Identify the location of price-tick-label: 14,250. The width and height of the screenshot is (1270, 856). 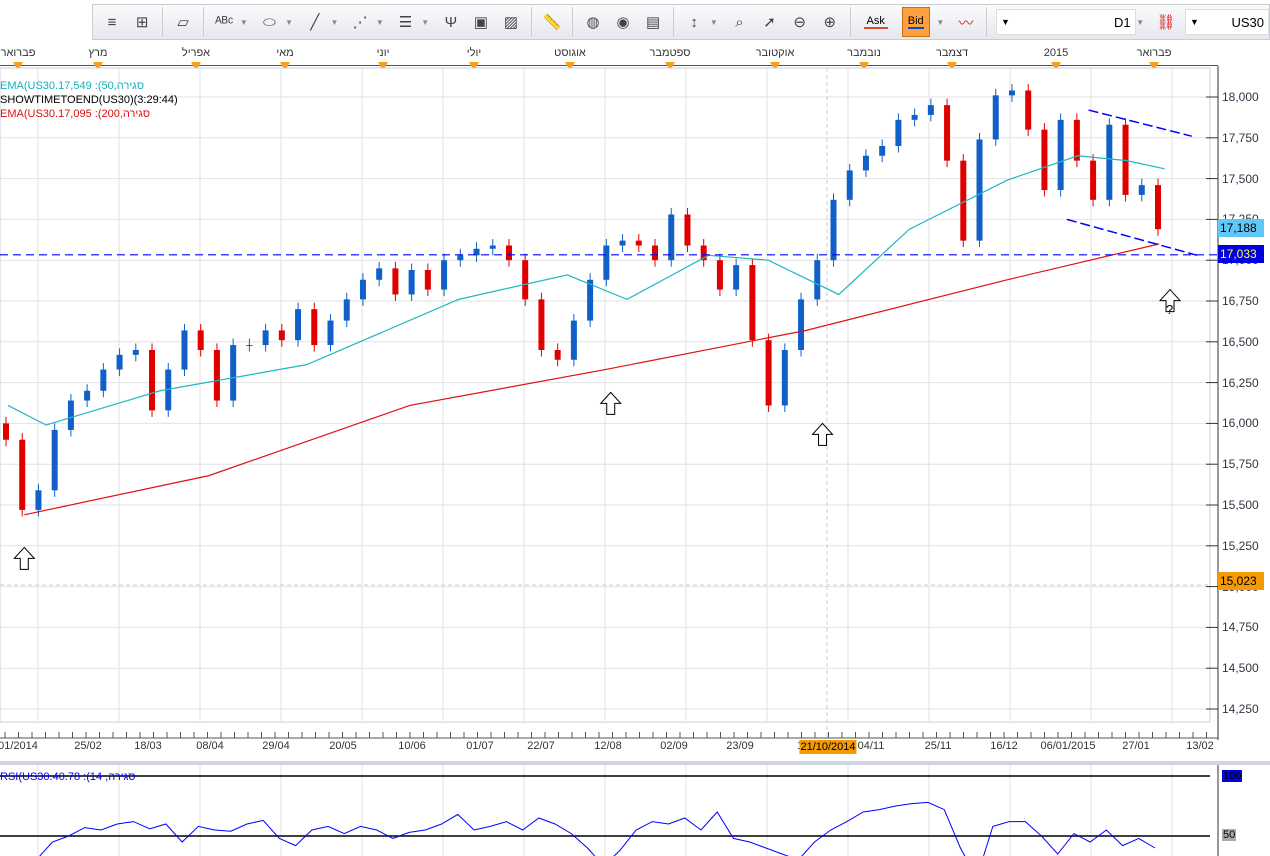
(1240, 709).